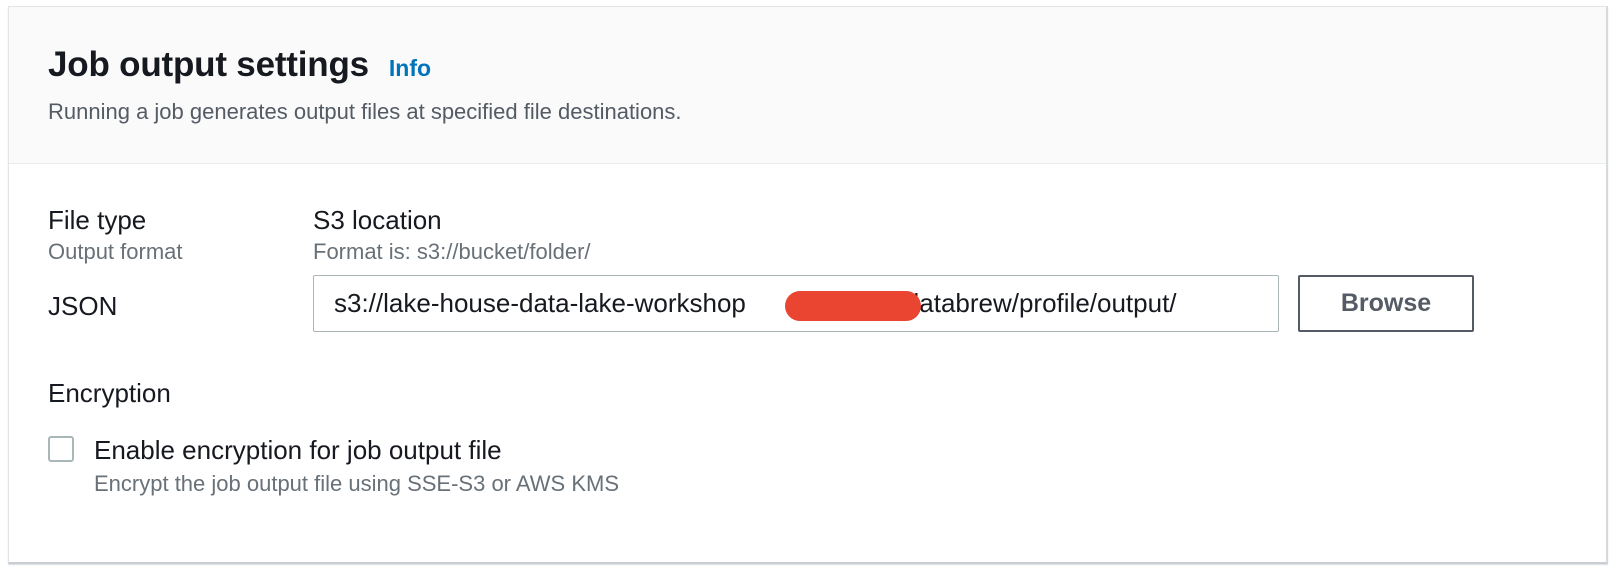  I want to click on file-type-value: JSON, so click(83, 306).